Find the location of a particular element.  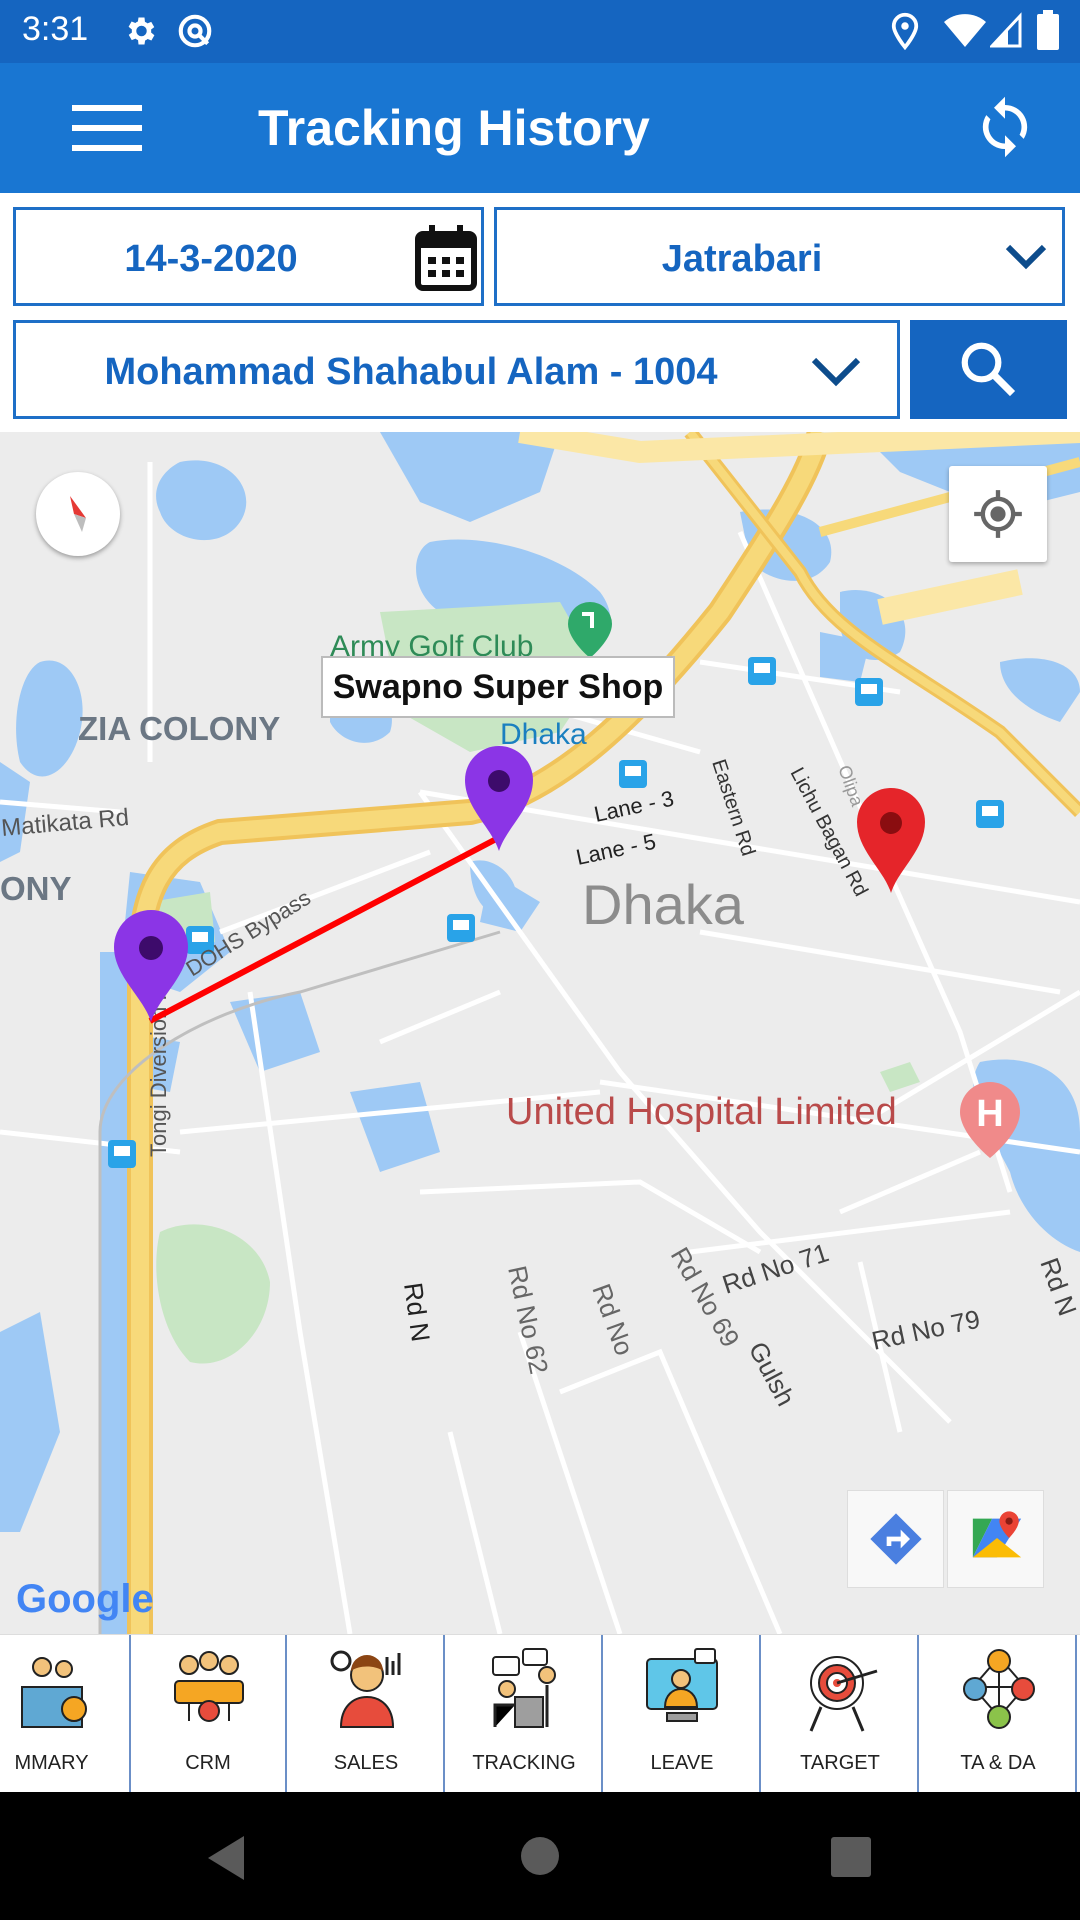

area-value: Jatrabari is located at coordinates (742, 259).